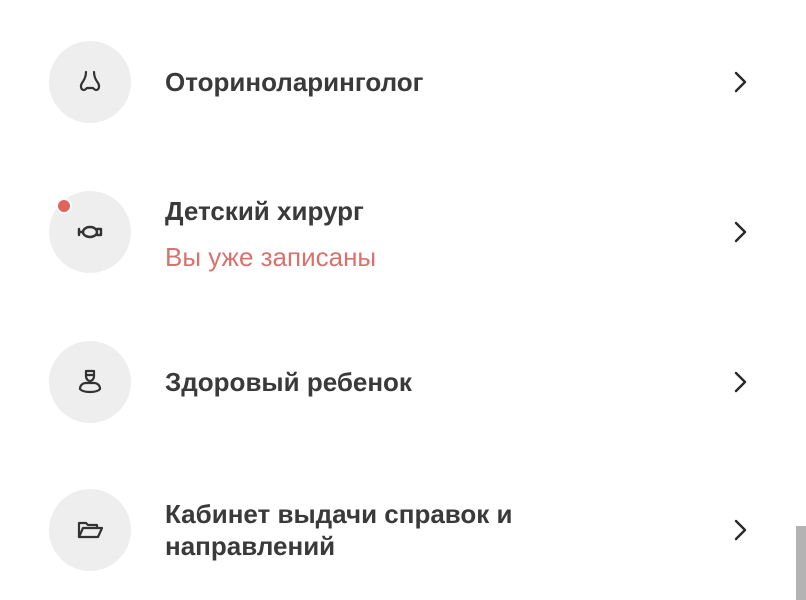  I want to click on item-title: Оториноларинголог, so click(294, 82).